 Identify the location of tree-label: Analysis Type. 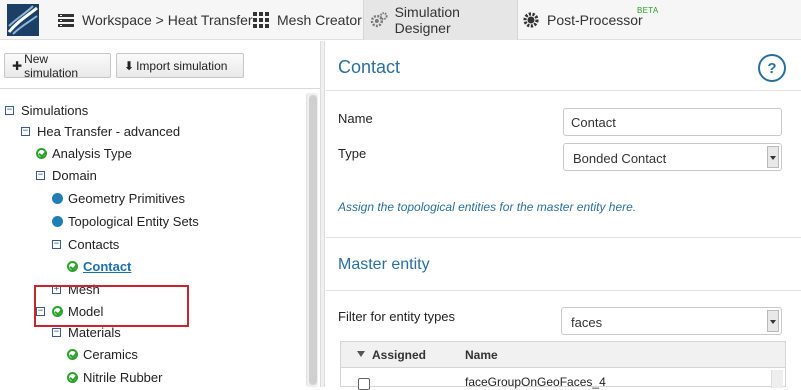
(92, 153).